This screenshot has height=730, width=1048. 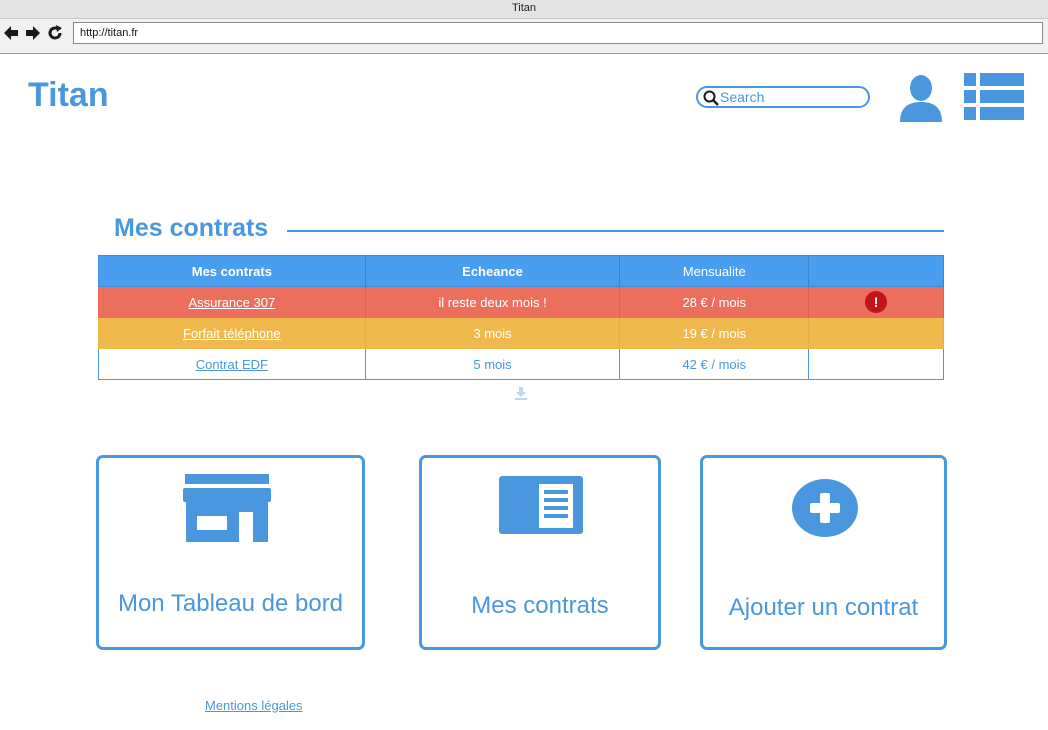 I want to click on table-row: Contrat EDF 5 mois 42 € / mois, so click(x=521, y=364).